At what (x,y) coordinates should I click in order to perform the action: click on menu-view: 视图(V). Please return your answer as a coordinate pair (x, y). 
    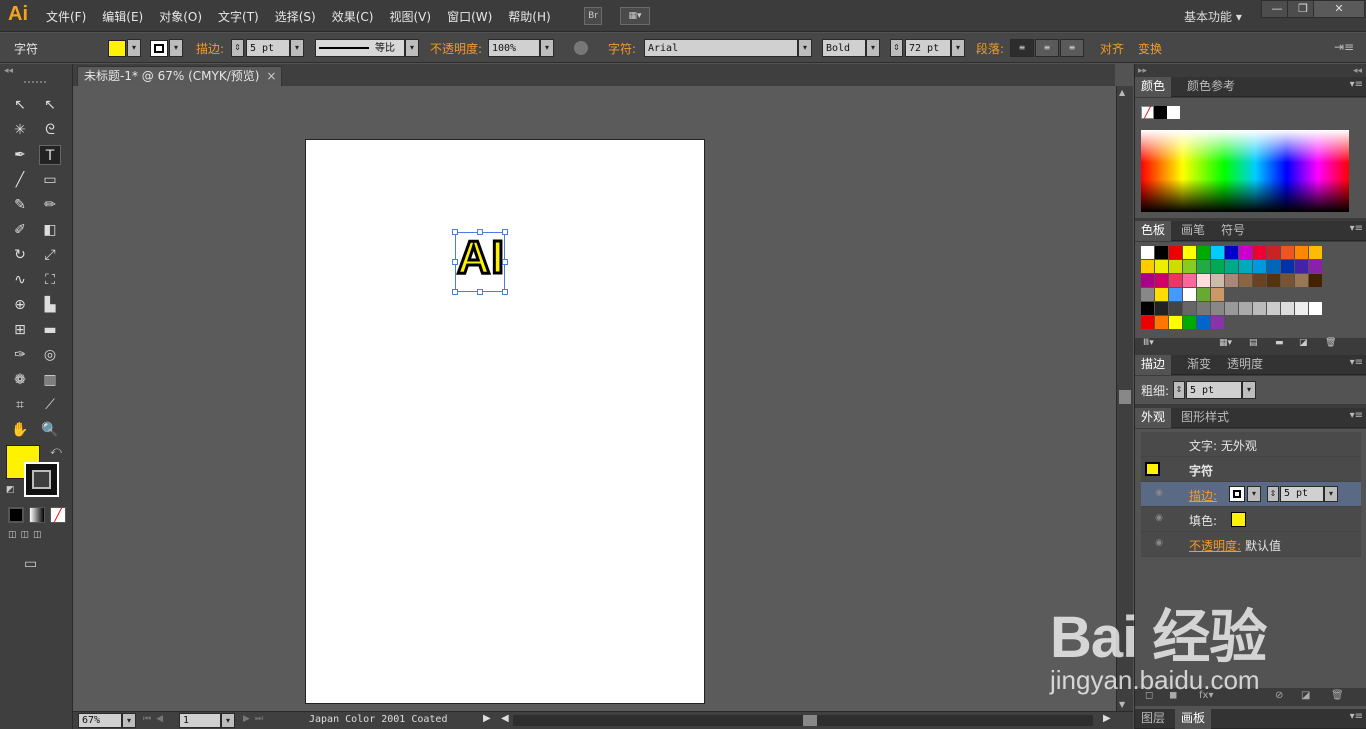
    Looking at the image, I should click on (410, 16).